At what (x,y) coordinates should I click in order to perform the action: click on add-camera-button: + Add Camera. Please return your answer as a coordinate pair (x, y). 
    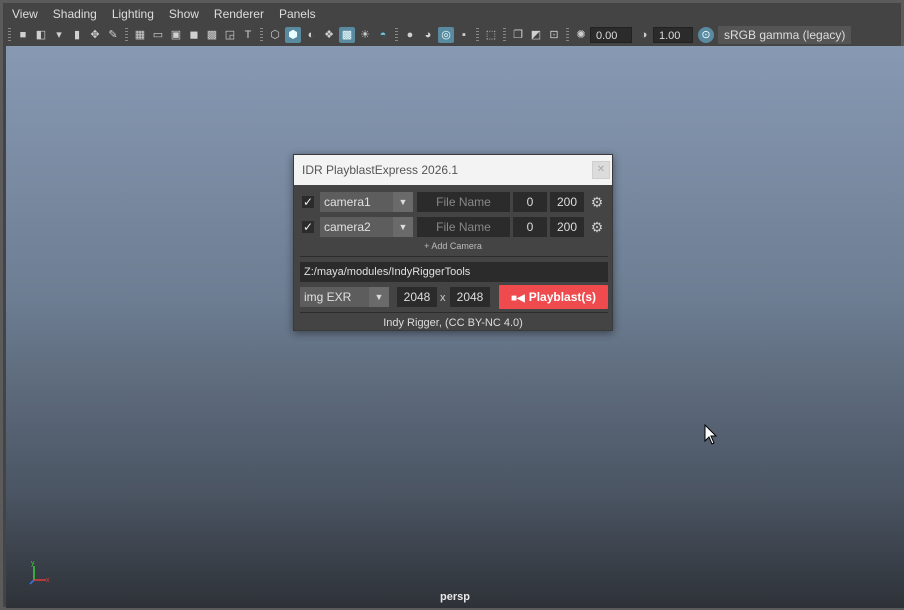
    Looking at the image, I should click on (453, 246).